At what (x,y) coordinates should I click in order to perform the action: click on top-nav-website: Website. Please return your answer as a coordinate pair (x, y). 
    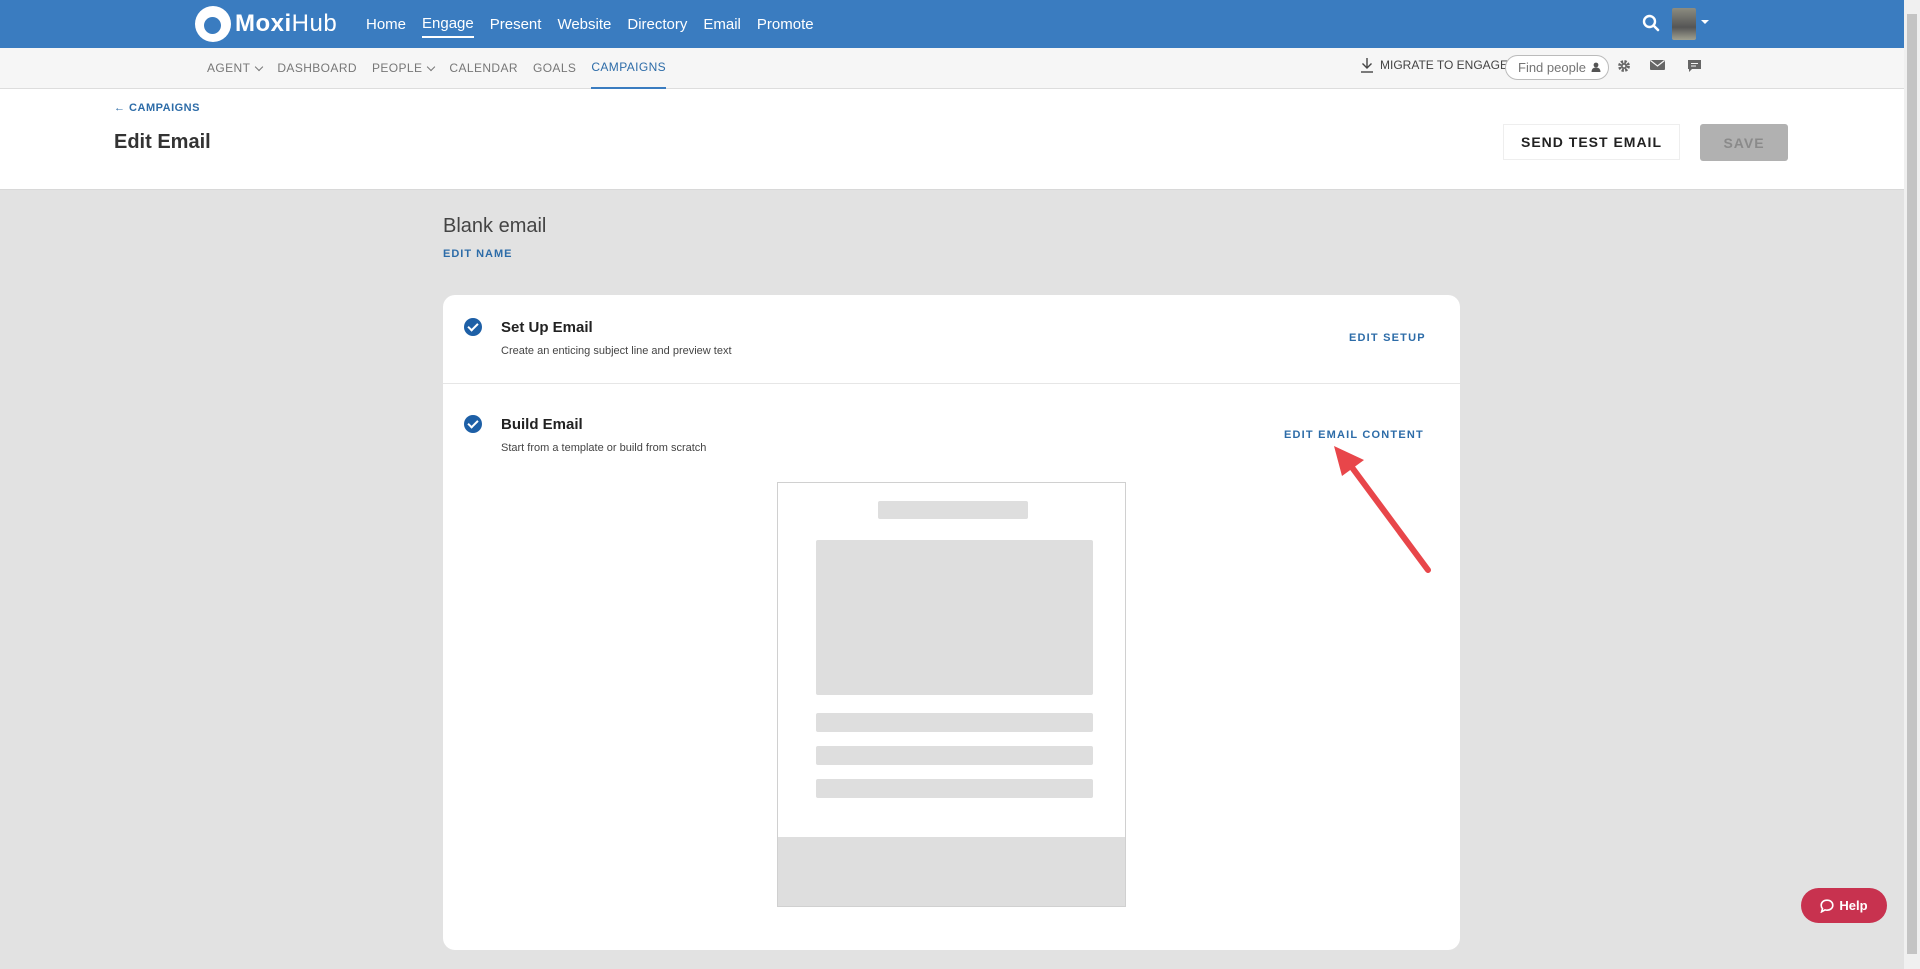
    Looking at the image, I should click on (584, 24).